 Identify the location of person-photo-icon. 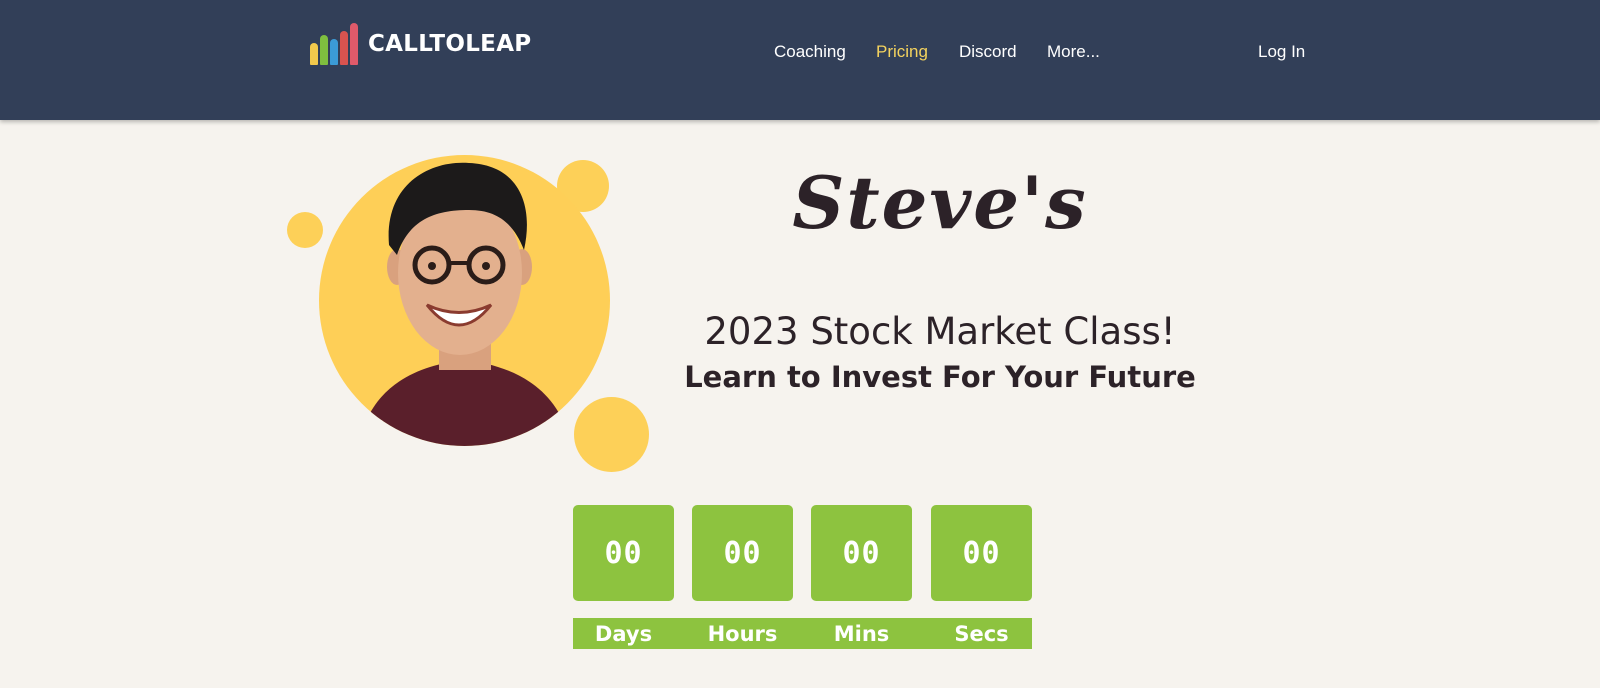
(465, 304).